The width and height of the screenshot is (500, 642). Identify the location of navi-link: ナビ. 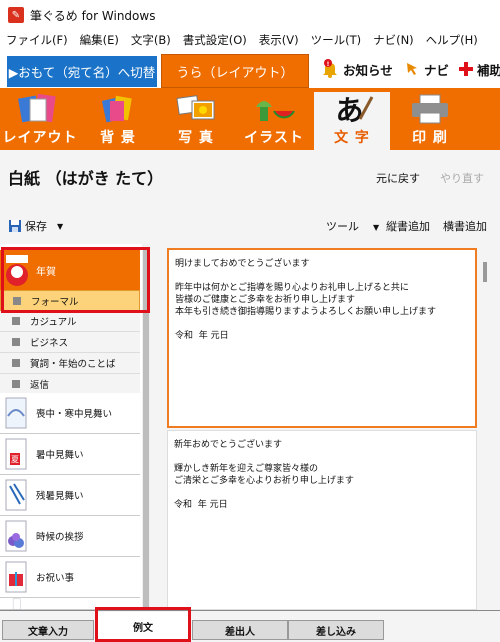
(427, 69).